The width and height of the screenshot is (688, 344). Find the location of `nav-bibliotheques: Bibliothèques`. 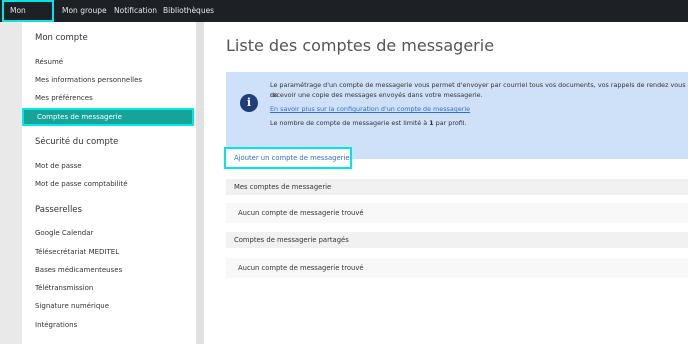

nav-bibliotheques: Bibliothèques is located at coordinates (188, 11).